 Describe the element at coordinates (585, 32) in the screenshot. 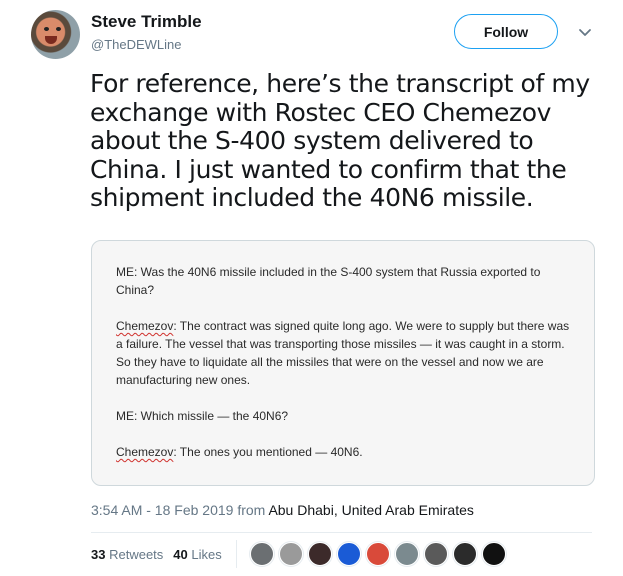

I see `chevron-down-icon` at that location.